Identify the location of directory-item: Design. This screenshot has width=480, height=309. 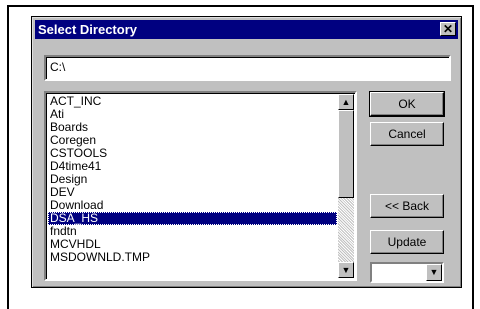
(192, 179).